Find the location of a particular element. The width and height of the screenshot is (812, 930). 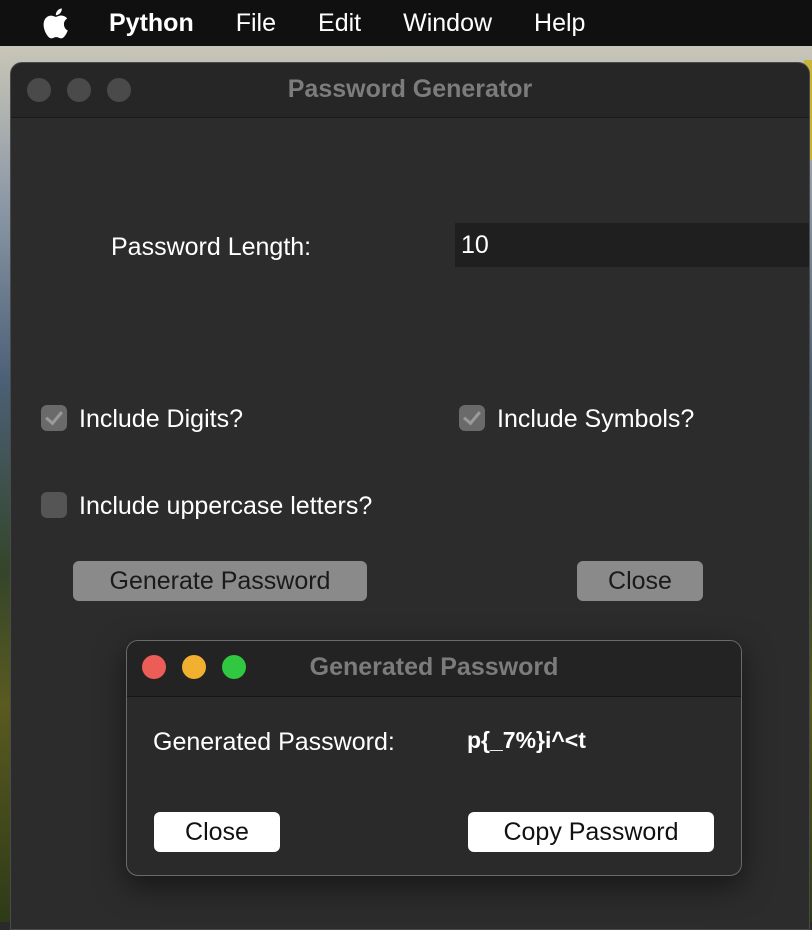

include-uppercase-label: Include uppercase letters? is located at coordinates (226, 506).